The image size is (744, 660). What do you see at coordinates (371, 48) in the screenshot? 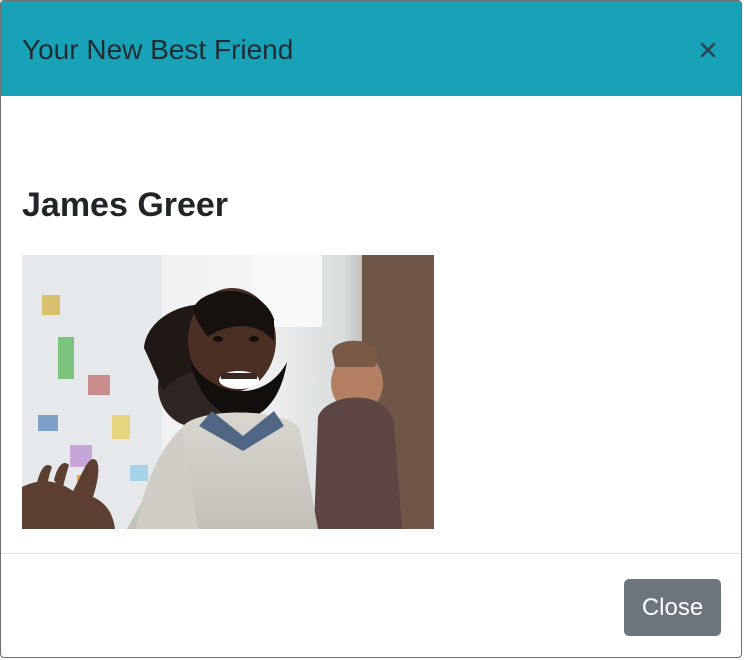
I see `modal-header: Your New Best Friend` at bounding box center [371, 48].